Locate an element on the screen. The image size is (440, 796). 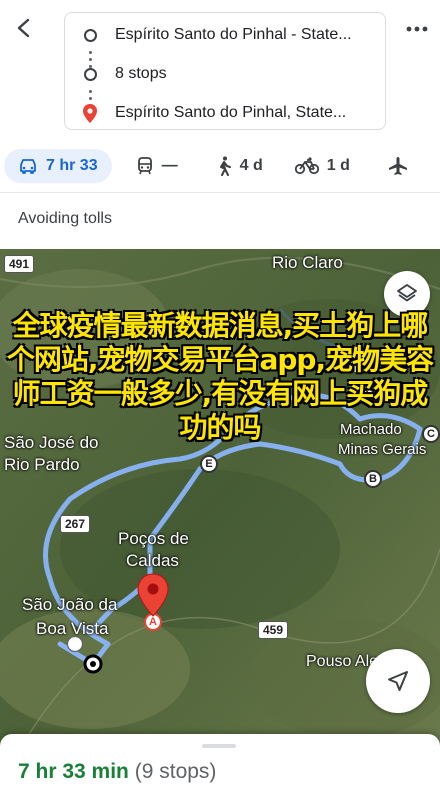
road-shield-459: 459 is located at coordinates (273, 630).